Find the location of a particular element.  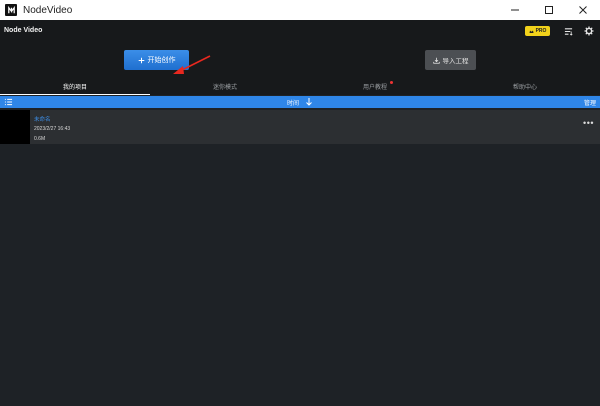

download-icon is located at coordinates (436, 60).